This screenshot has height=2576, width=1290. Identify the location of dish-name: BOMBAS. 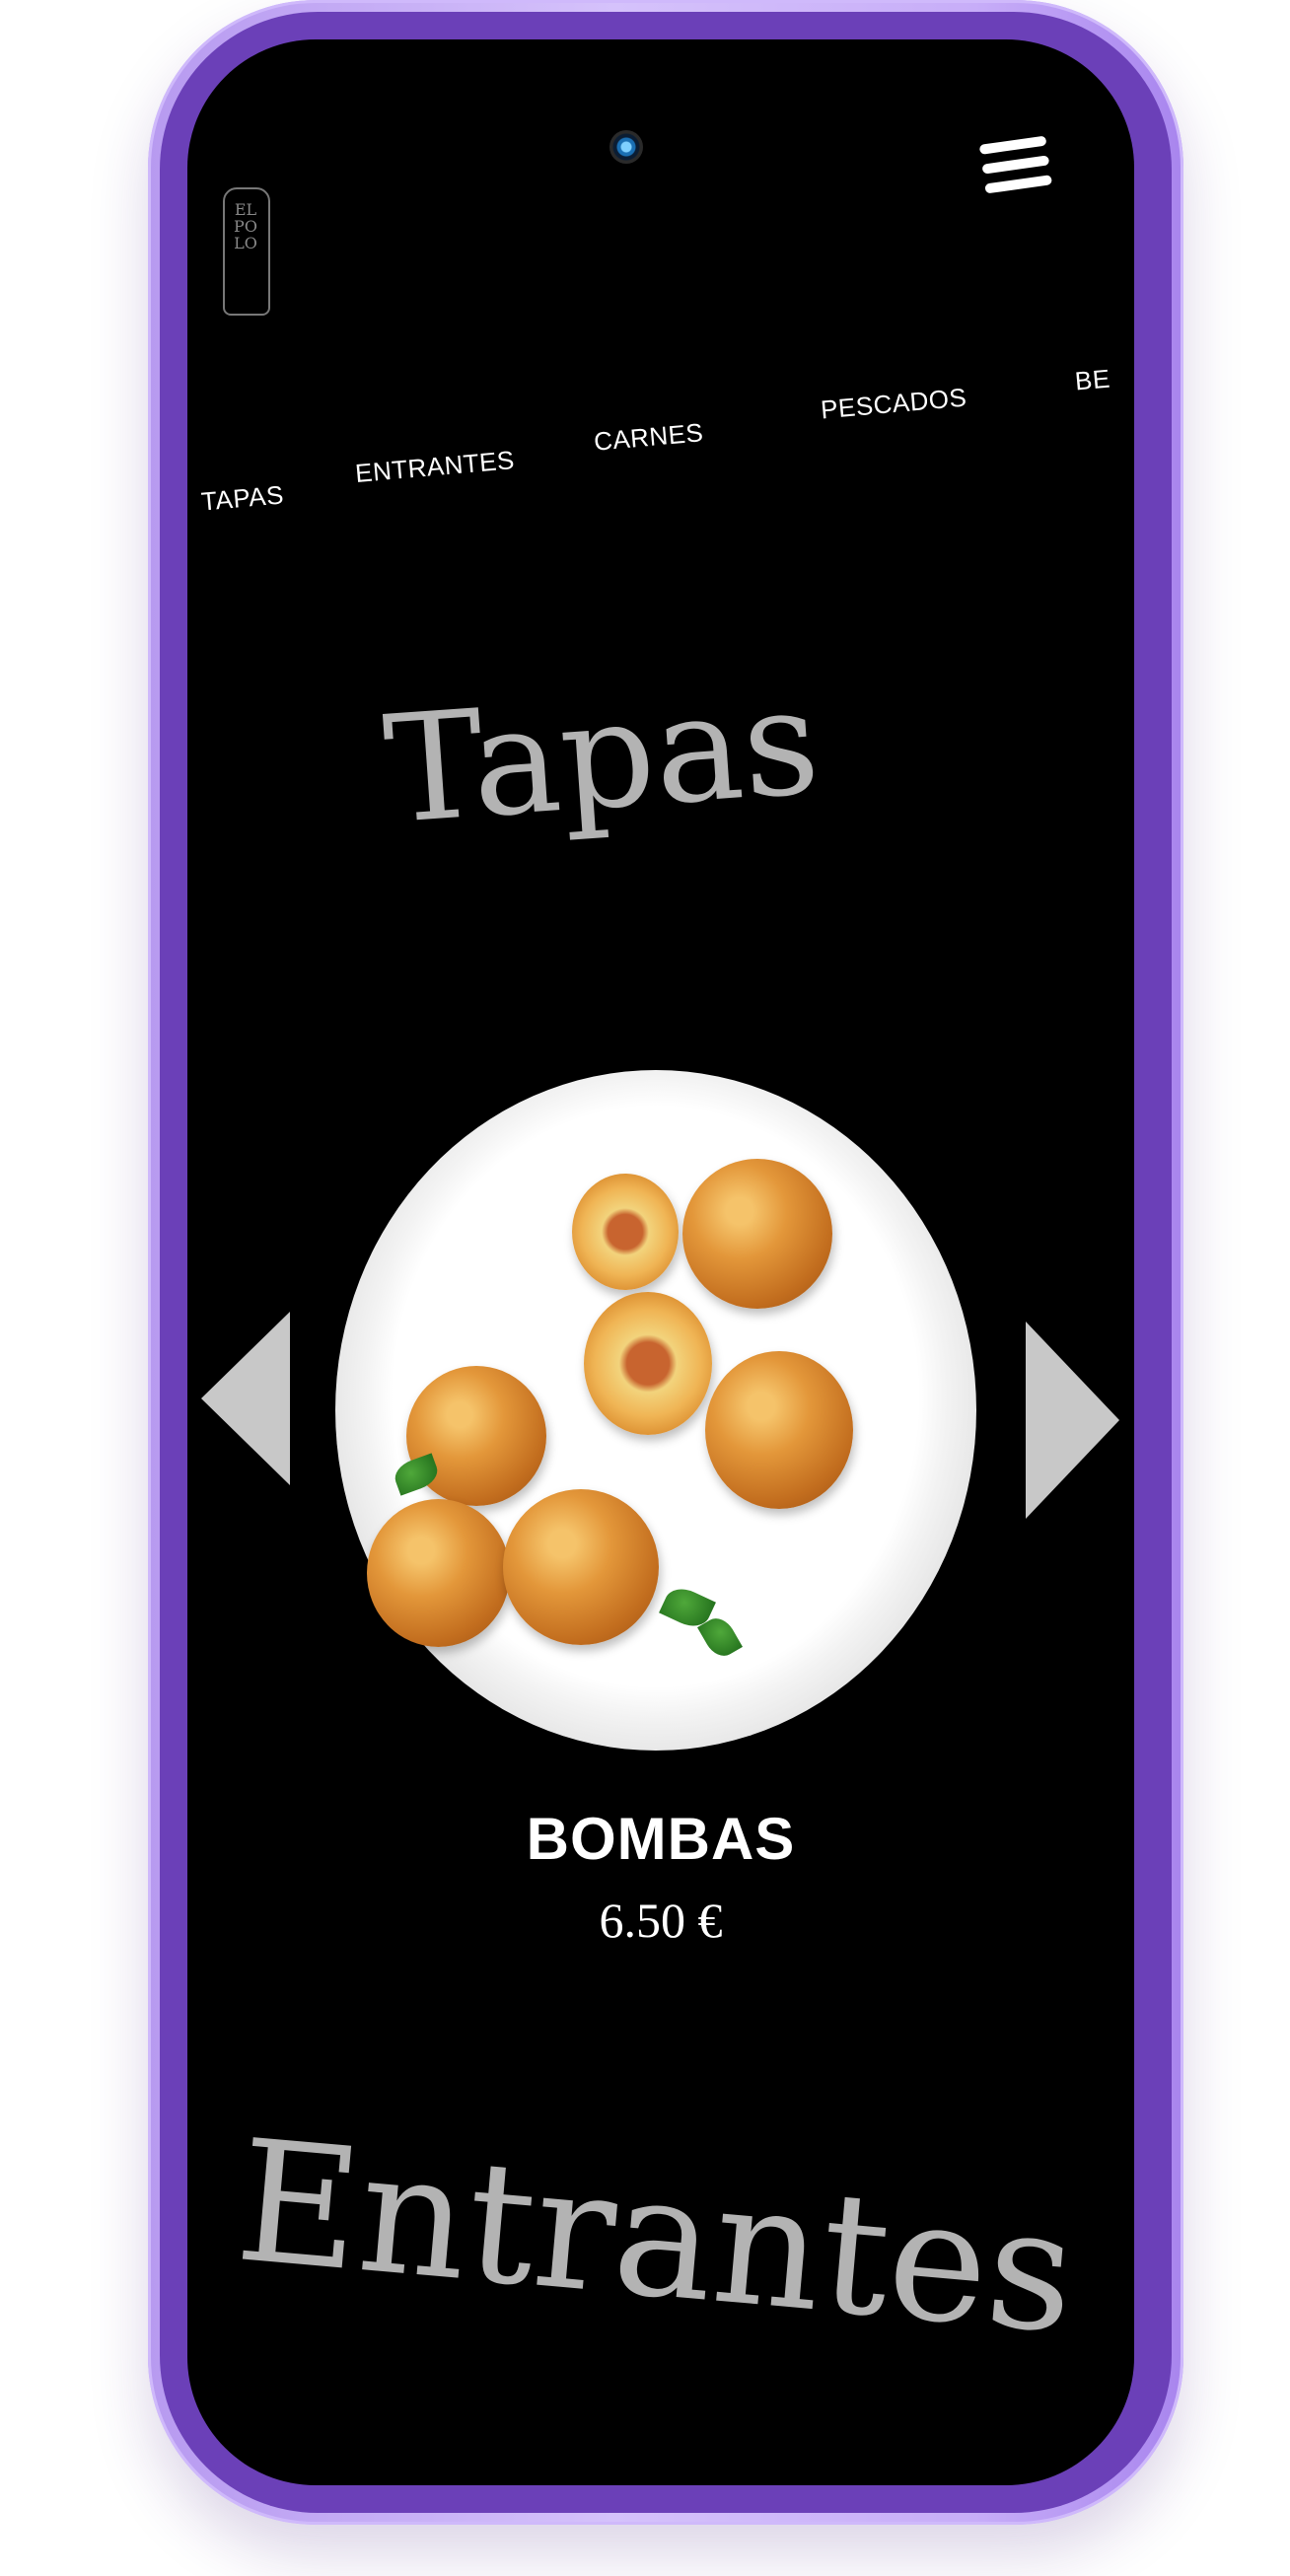
(661, 1839).